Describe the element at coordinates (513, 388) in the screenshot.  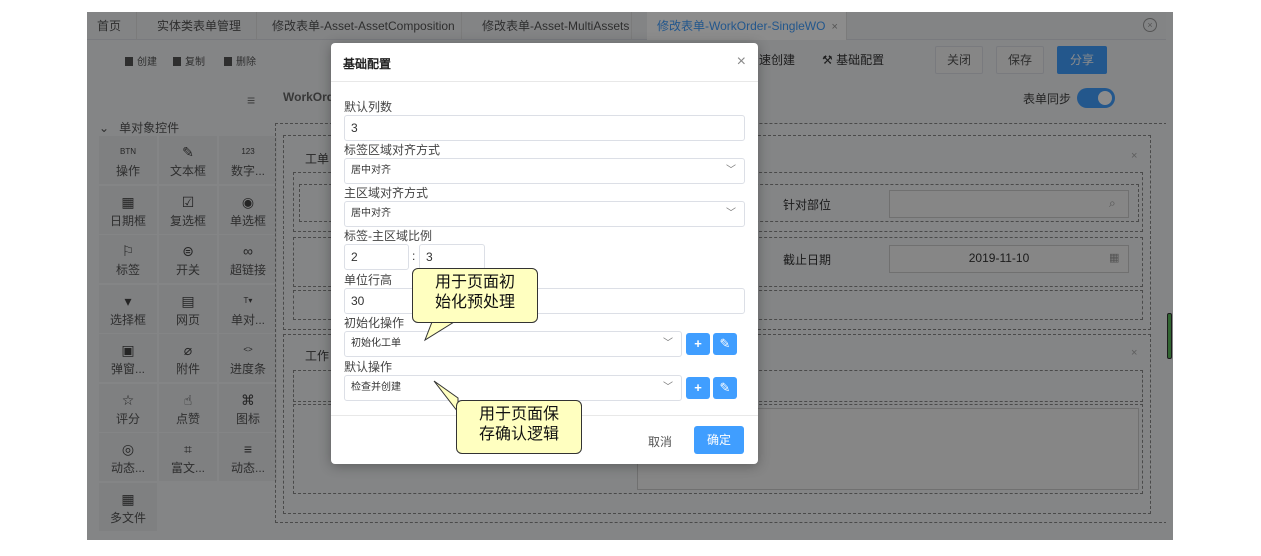
I see `default-op-select: 检查并创建 ﹀` at that location.